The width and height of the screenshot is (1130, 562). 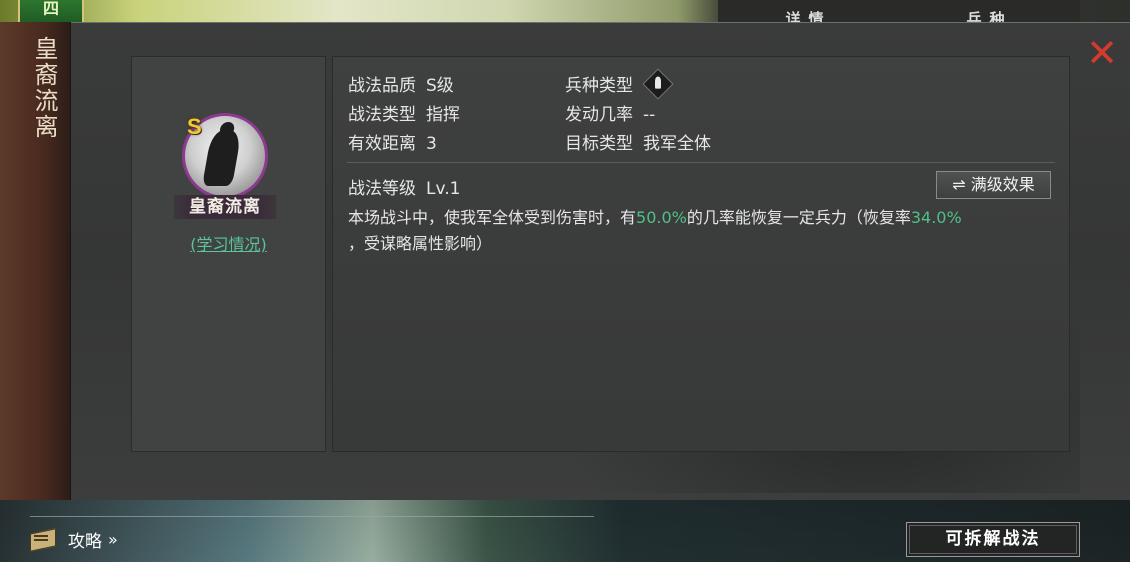 What do you see at coordinates (42, 539) in the screenshot?
I see `book-icon` at bounding box center [42, 539].